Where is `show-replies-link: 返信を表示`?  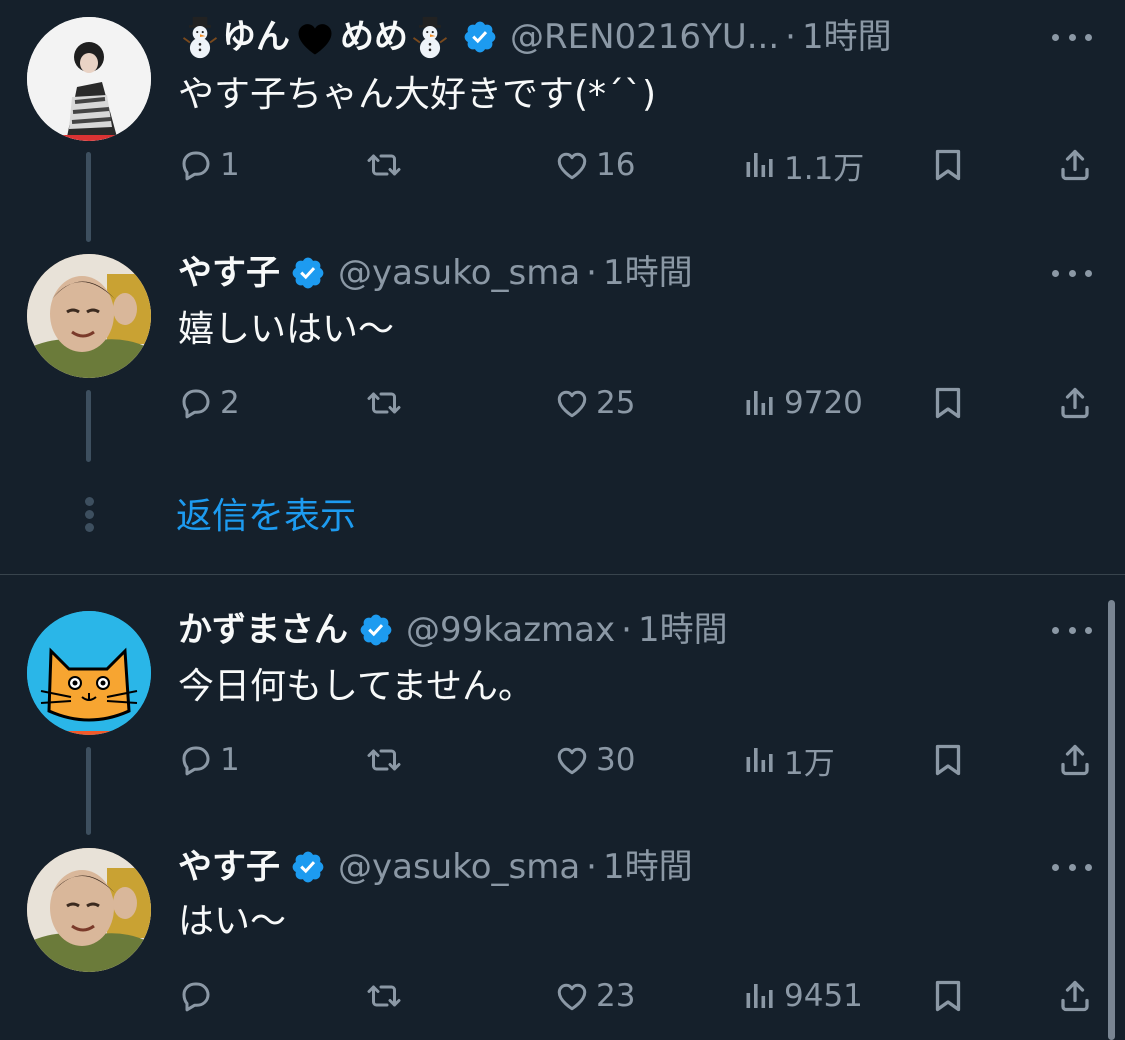
show-replies-link: 返信を表示 is located at coordinates (266, 517).